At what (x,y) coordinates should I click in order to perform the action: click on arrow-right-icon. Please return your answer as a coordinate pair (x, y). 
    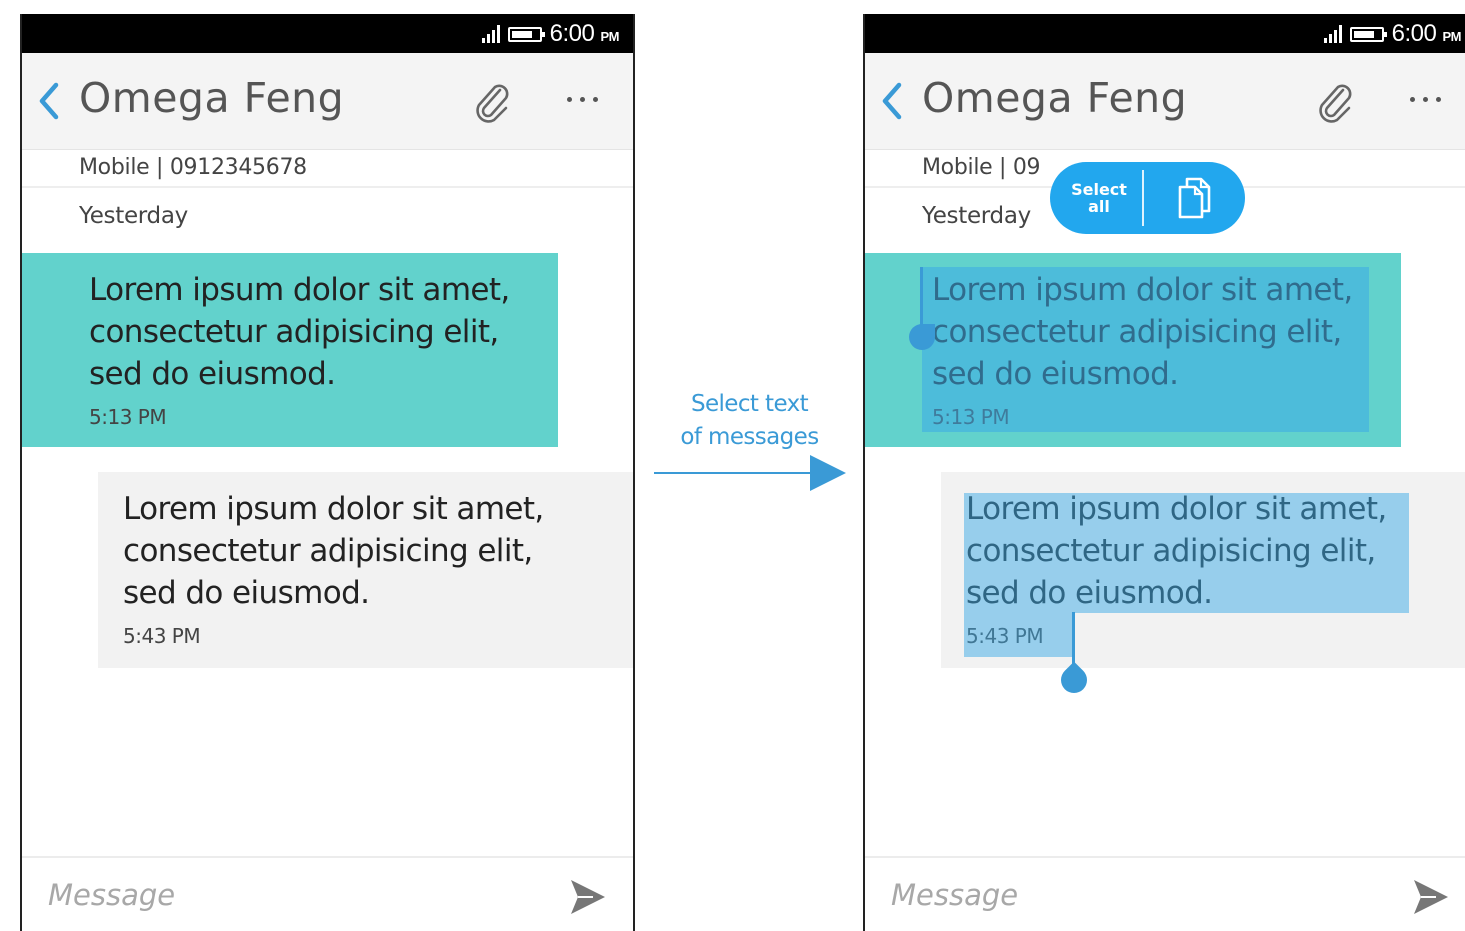
    Looking at the image, I should click on (750, 473).